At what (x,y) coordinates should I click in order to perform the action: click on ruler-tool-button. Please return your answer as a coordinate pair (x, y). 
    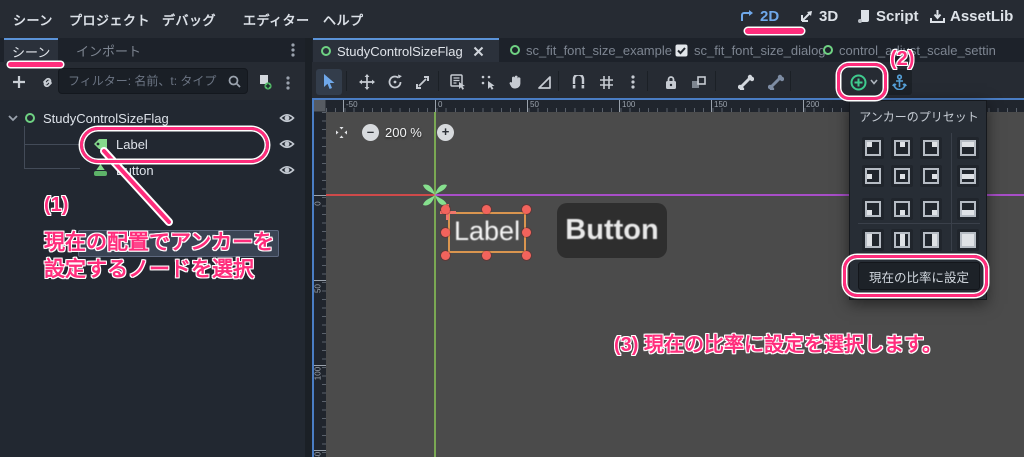
    Looking at the image, I should click on (544, 82).